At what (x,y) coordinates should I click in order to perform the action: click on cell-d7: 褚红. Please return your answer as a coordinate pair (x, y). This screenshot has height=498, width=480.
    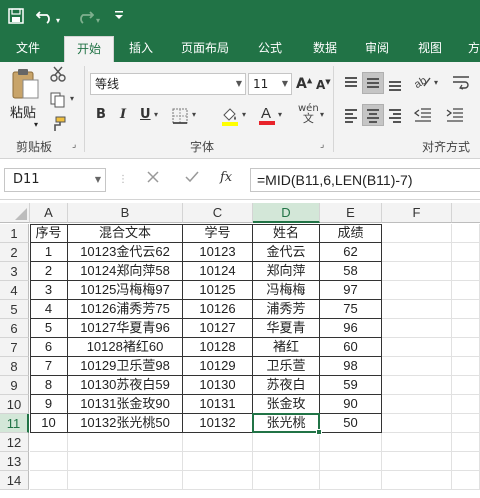
    Looking at the image, I should click on (286, 347).